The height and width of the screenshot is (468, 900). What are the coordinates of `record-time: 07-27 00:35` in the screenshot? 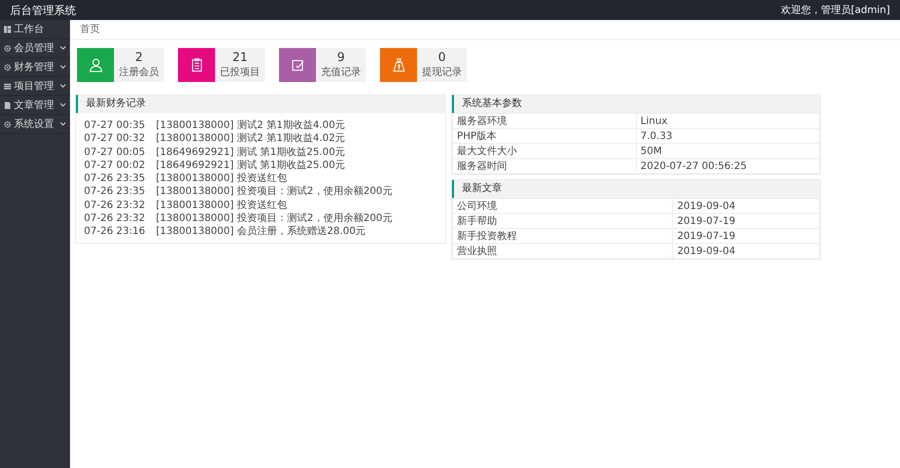 It's located at (115, 125).